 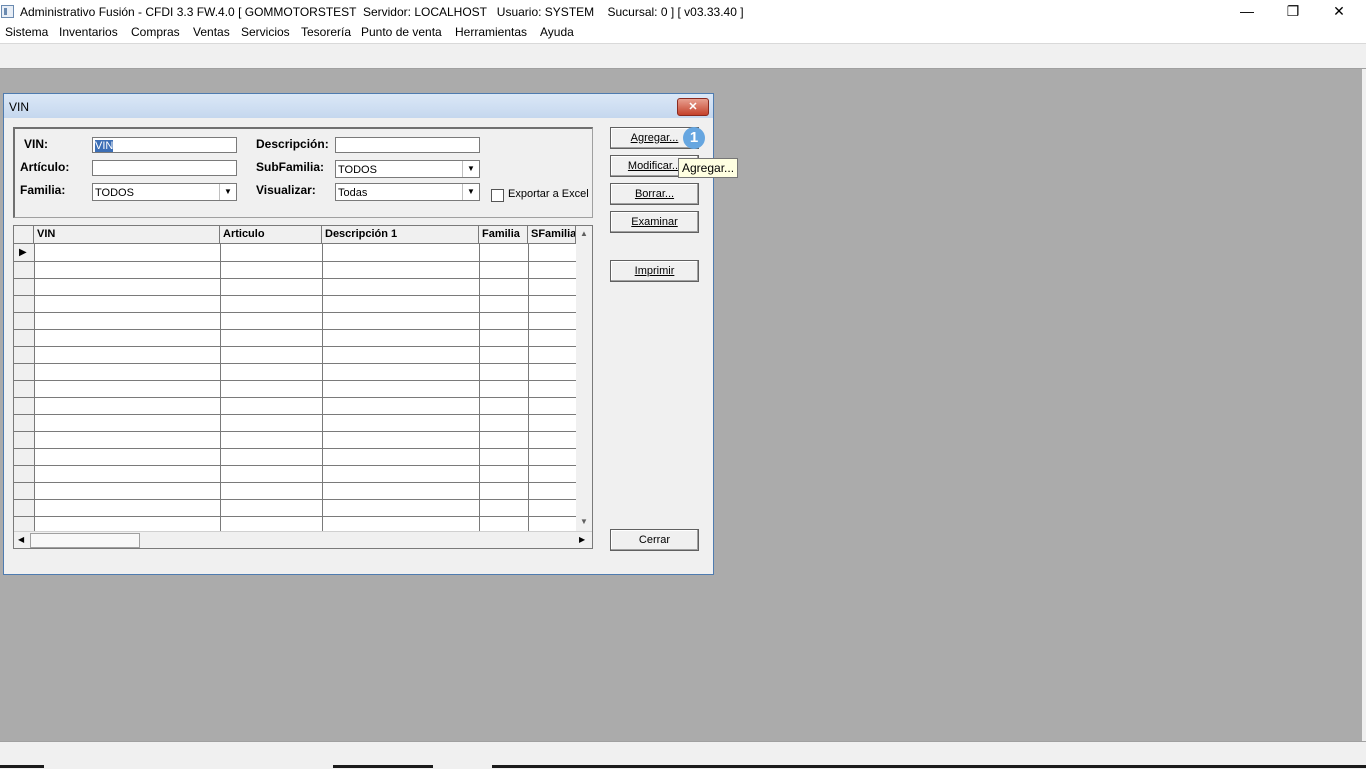 I want to click on menu-sistema: Sistema, so click(x=26, y=32).